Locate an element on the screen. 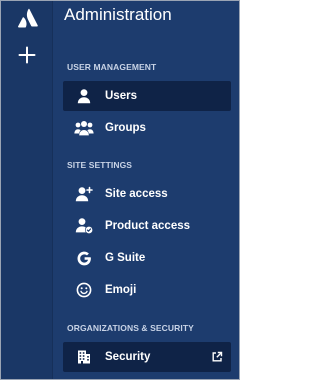 Image resolution: width=320 pixels, height=380 pixels. section-header-site-settings: SITE SETTINGS is located at coordinates (100, 165).